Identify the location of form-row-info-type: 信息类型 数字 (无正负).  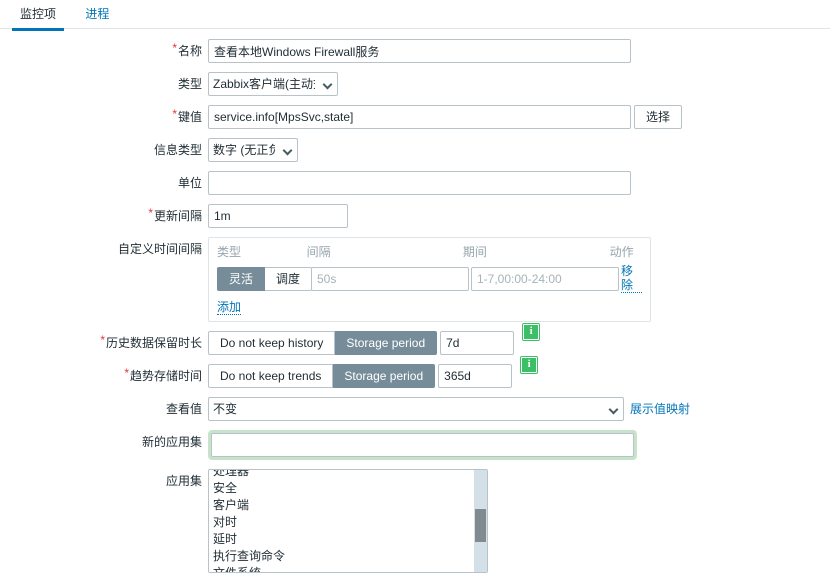
(415, 150).